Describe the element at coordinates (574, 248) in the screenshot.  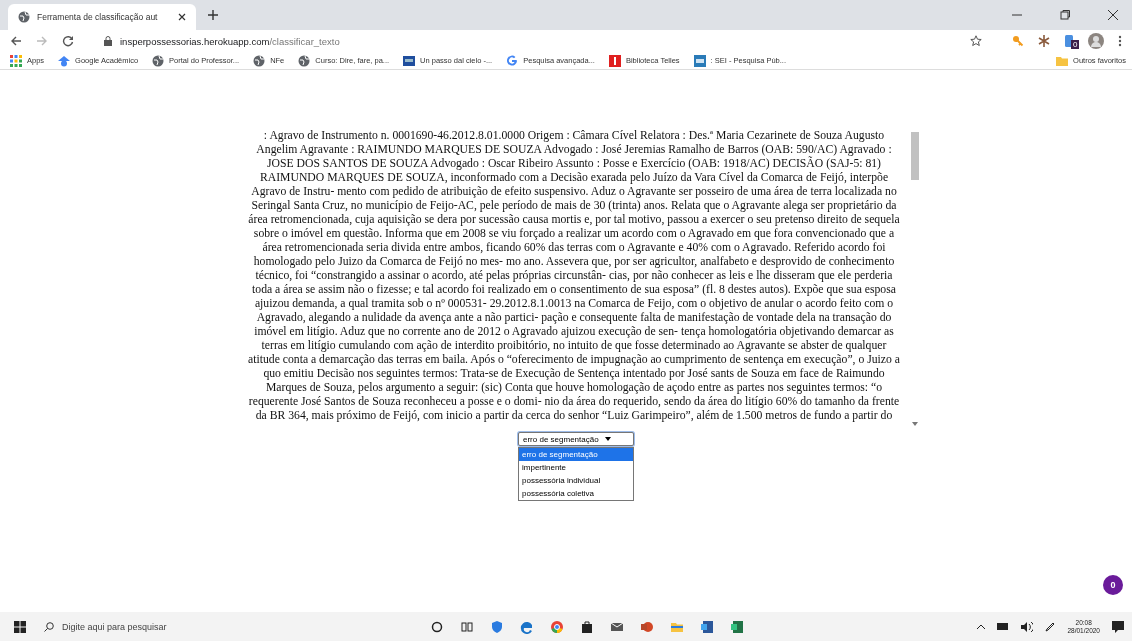
I see `text-line: área retromencionada seria divida entre ambos, ficando 60% das terras com o Agravante e 40% com o Agravado. Referido acordo foi` at that location.